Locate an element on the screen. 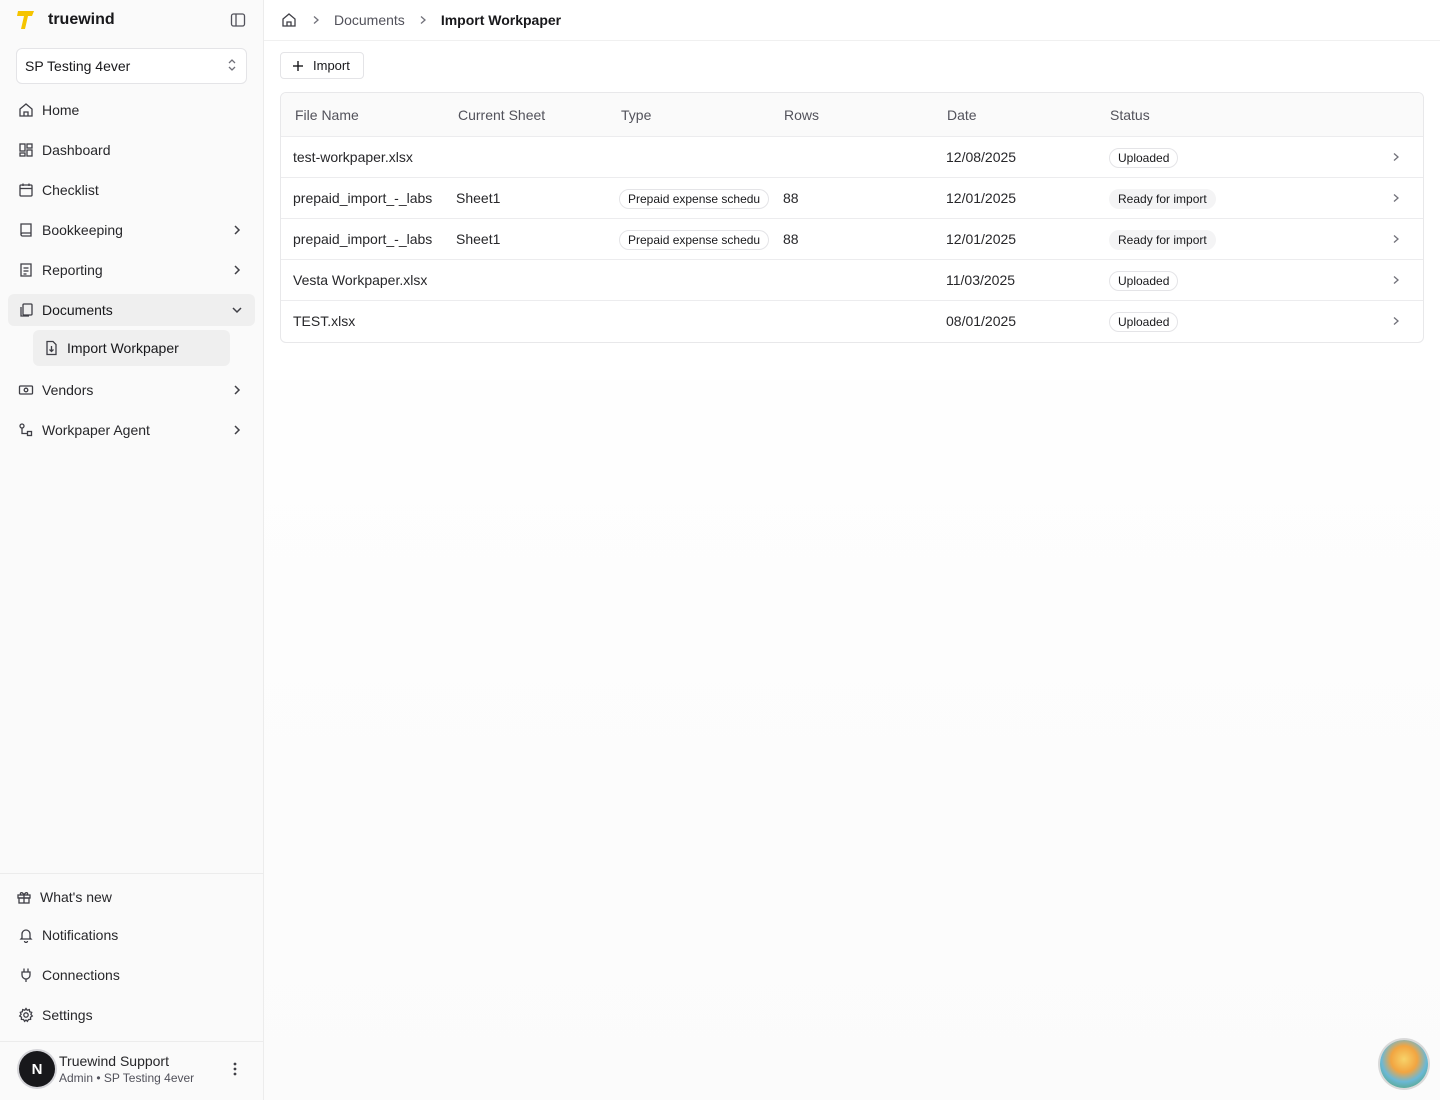  avatar: N is located at coordinates (37, 1069).